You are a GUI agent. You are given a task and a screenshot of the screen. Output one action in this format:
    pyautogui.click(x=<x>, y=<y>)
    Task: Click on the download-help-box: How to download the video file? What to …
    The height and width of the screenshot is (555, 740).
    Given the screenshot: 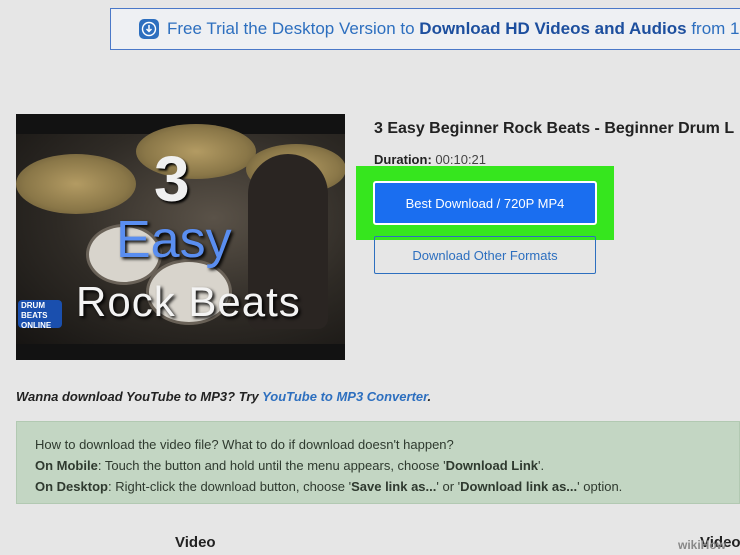 What is the action you would take?
    pyautogui.click(x=378, y=462)
    